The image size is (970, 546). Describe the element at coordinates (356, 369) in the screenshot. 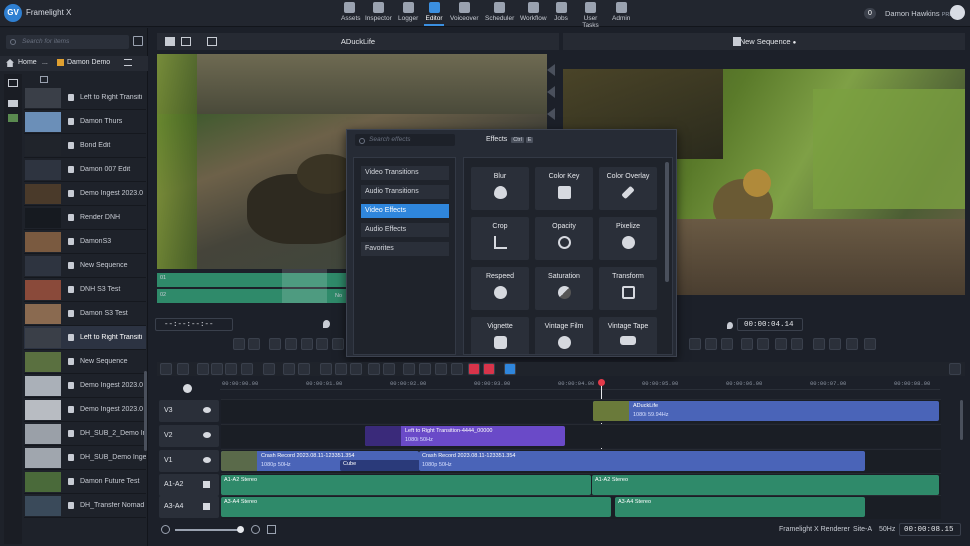

I see `paste-button` at that location.